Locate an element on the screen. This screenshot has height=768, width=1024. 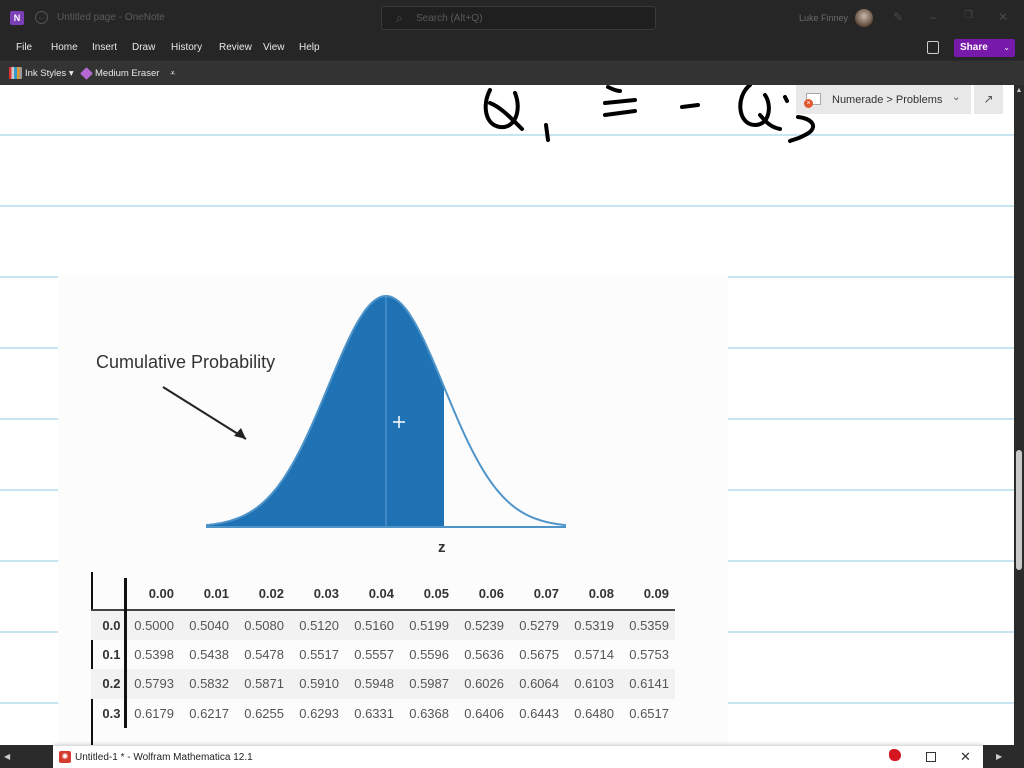
table-cell: 0.5557 is located at coordinates (374, 654).